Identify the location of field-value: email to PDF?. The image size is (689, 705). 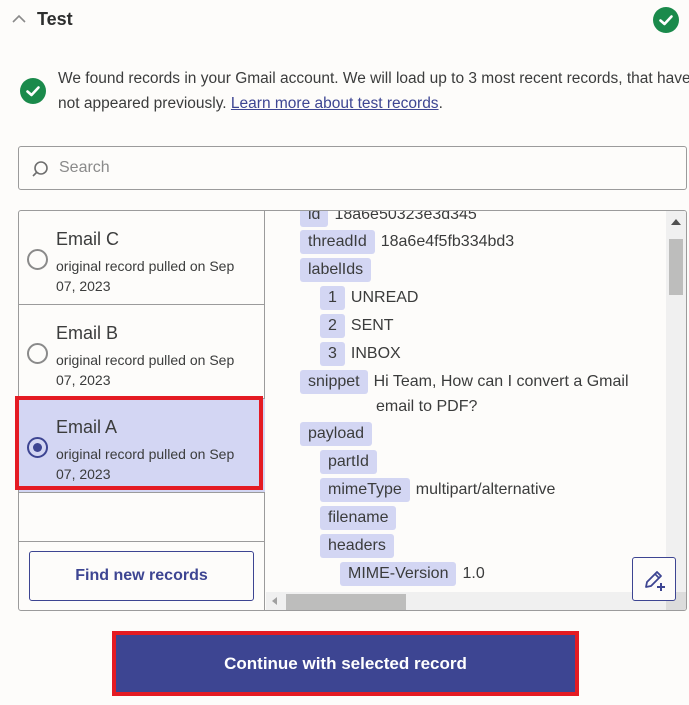
(427, 406).